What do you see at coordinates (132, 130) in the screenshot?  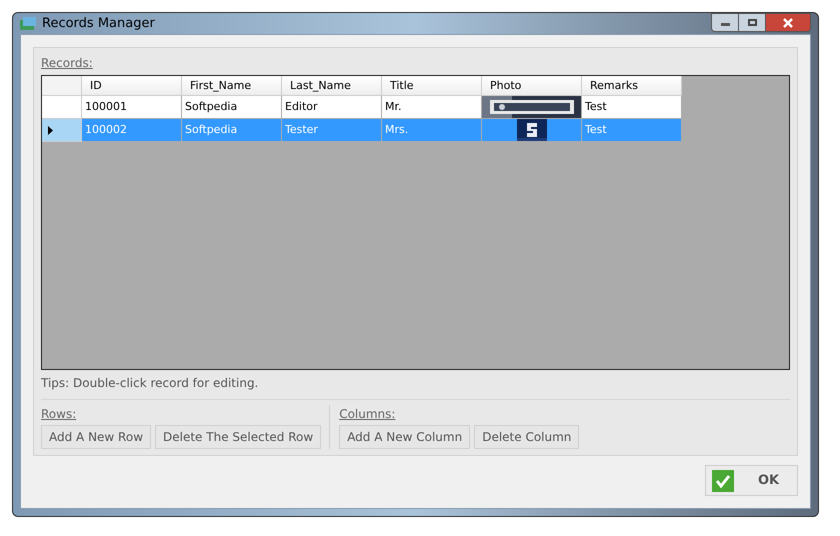 I see `table-cell: 100002` at bounding box center [132, 130].